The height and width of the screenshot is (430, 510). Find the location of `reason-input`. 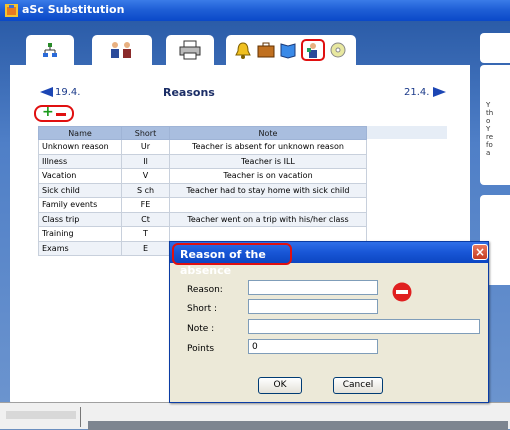

reason-input is located at coordinates (313, 287).